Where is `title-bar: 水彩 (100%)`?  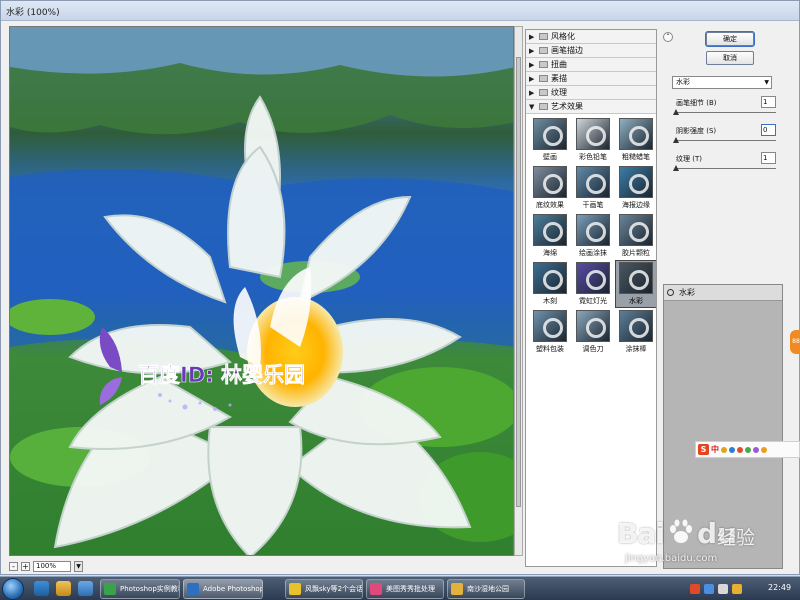 title-bar: 水彩 (100%) is located at coordinates (400, 11).